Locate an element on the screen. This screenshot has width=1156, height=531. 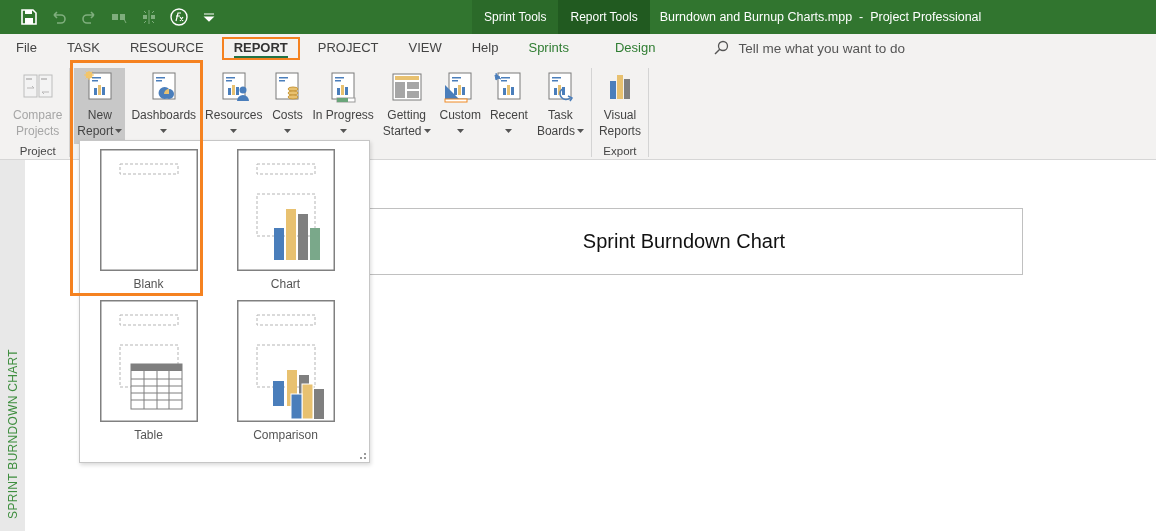
formula-icon is located at coordinates (179, 17).